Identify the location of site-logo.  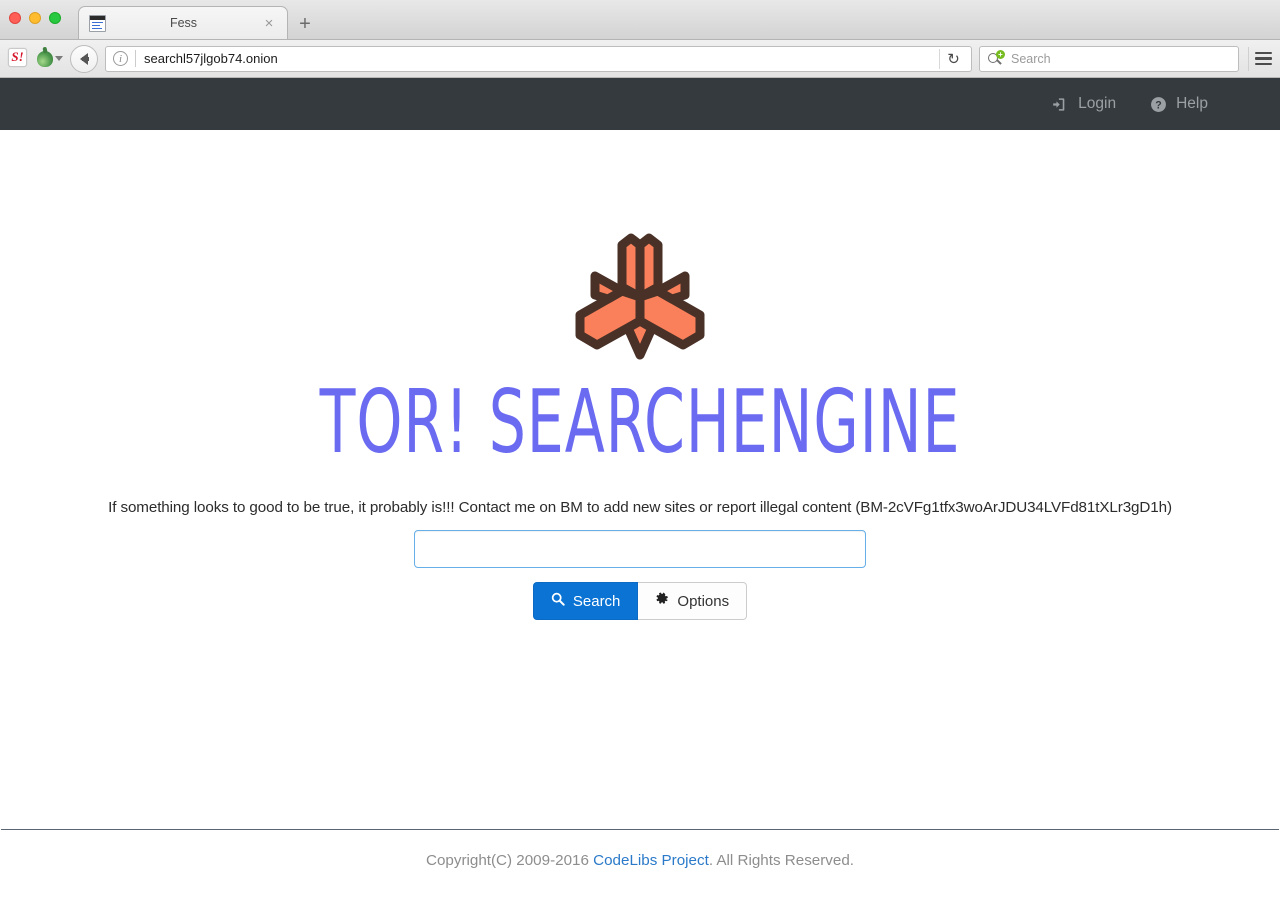
(640, 293).